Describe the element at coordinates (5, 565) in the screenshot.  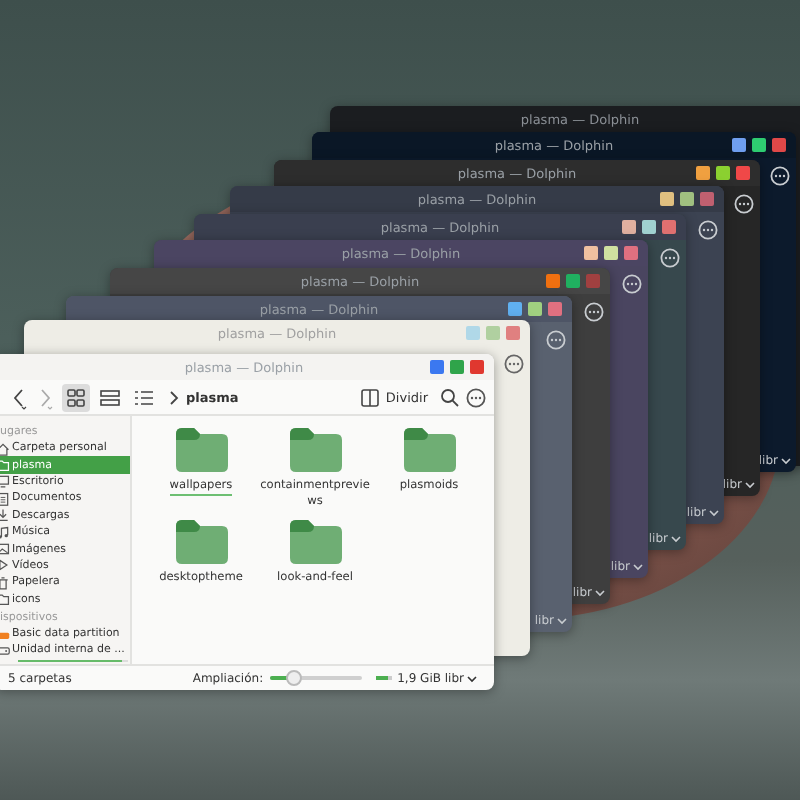
I see `play-icon` at that location.